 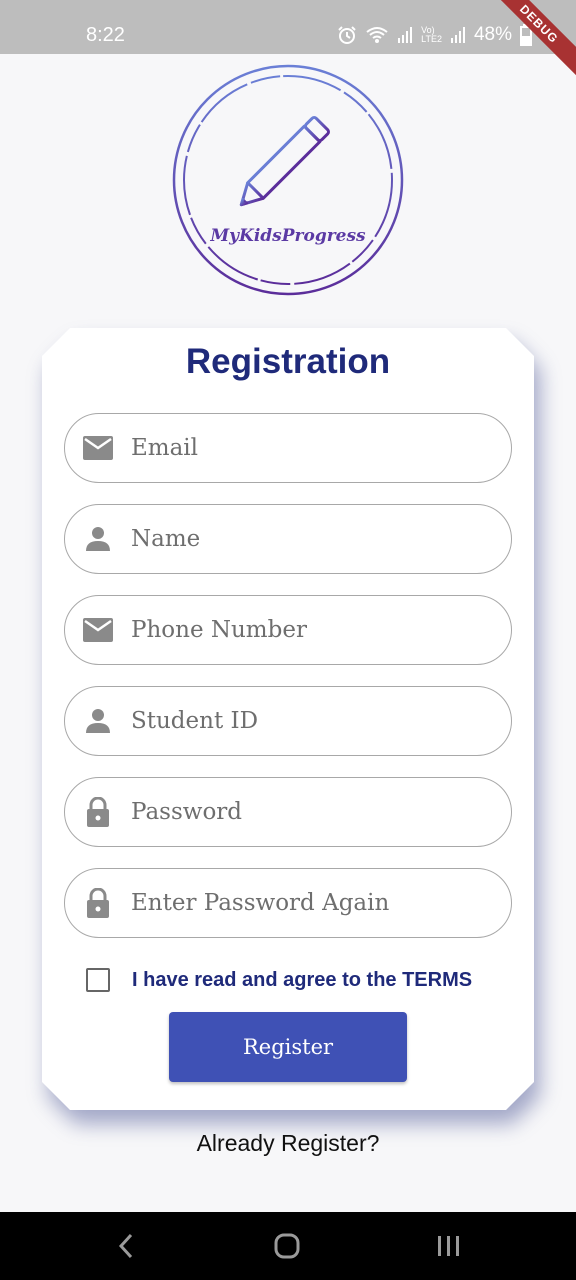 I want to click on email-field, so click(x=288, y=448).